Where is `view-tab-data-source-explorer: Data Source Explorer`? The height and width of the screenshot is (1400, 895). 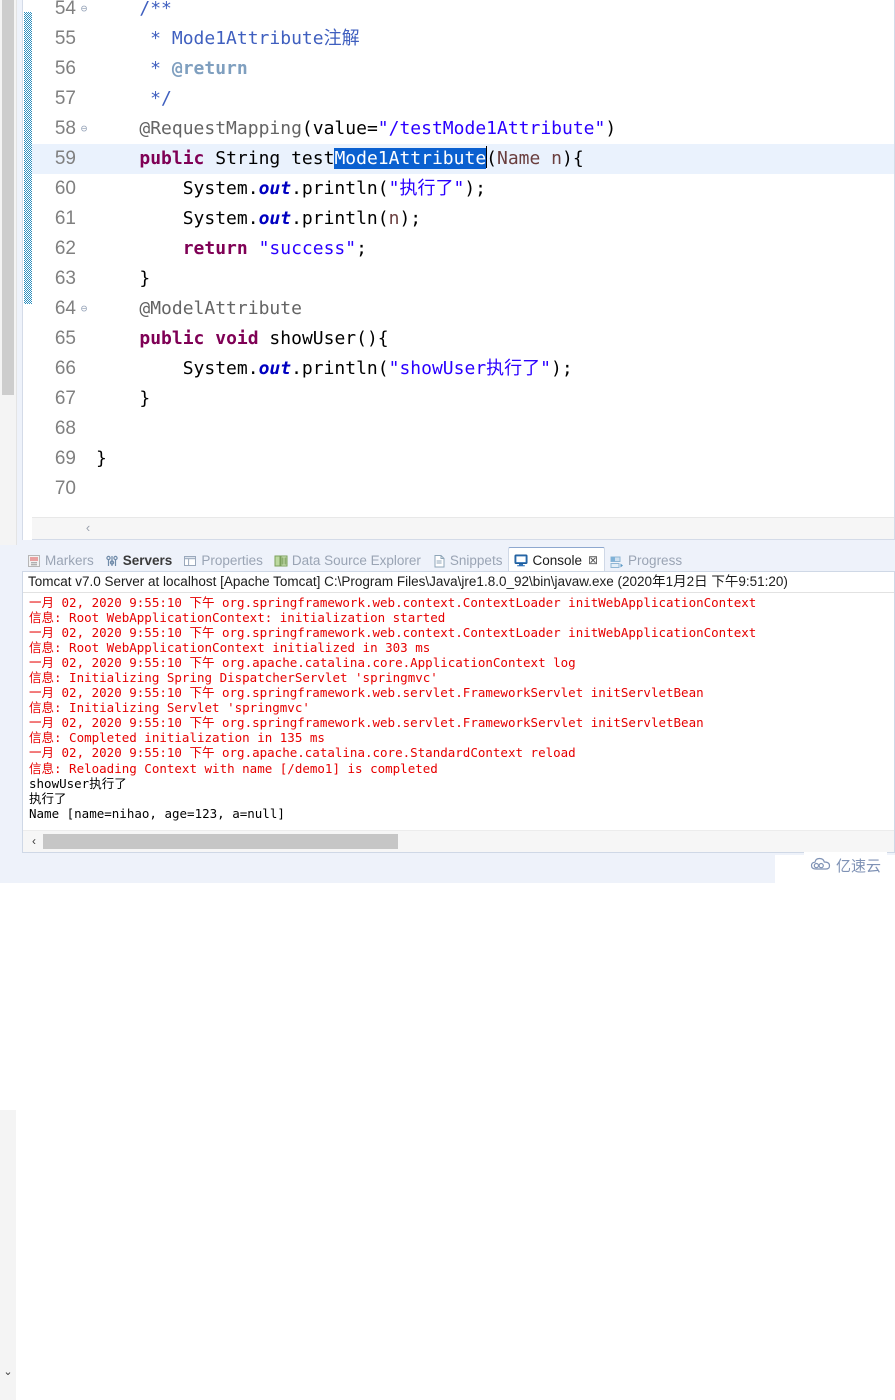
view-tab-data-source-explorer: Data Source Explorer is located at coordinates (348, 560).